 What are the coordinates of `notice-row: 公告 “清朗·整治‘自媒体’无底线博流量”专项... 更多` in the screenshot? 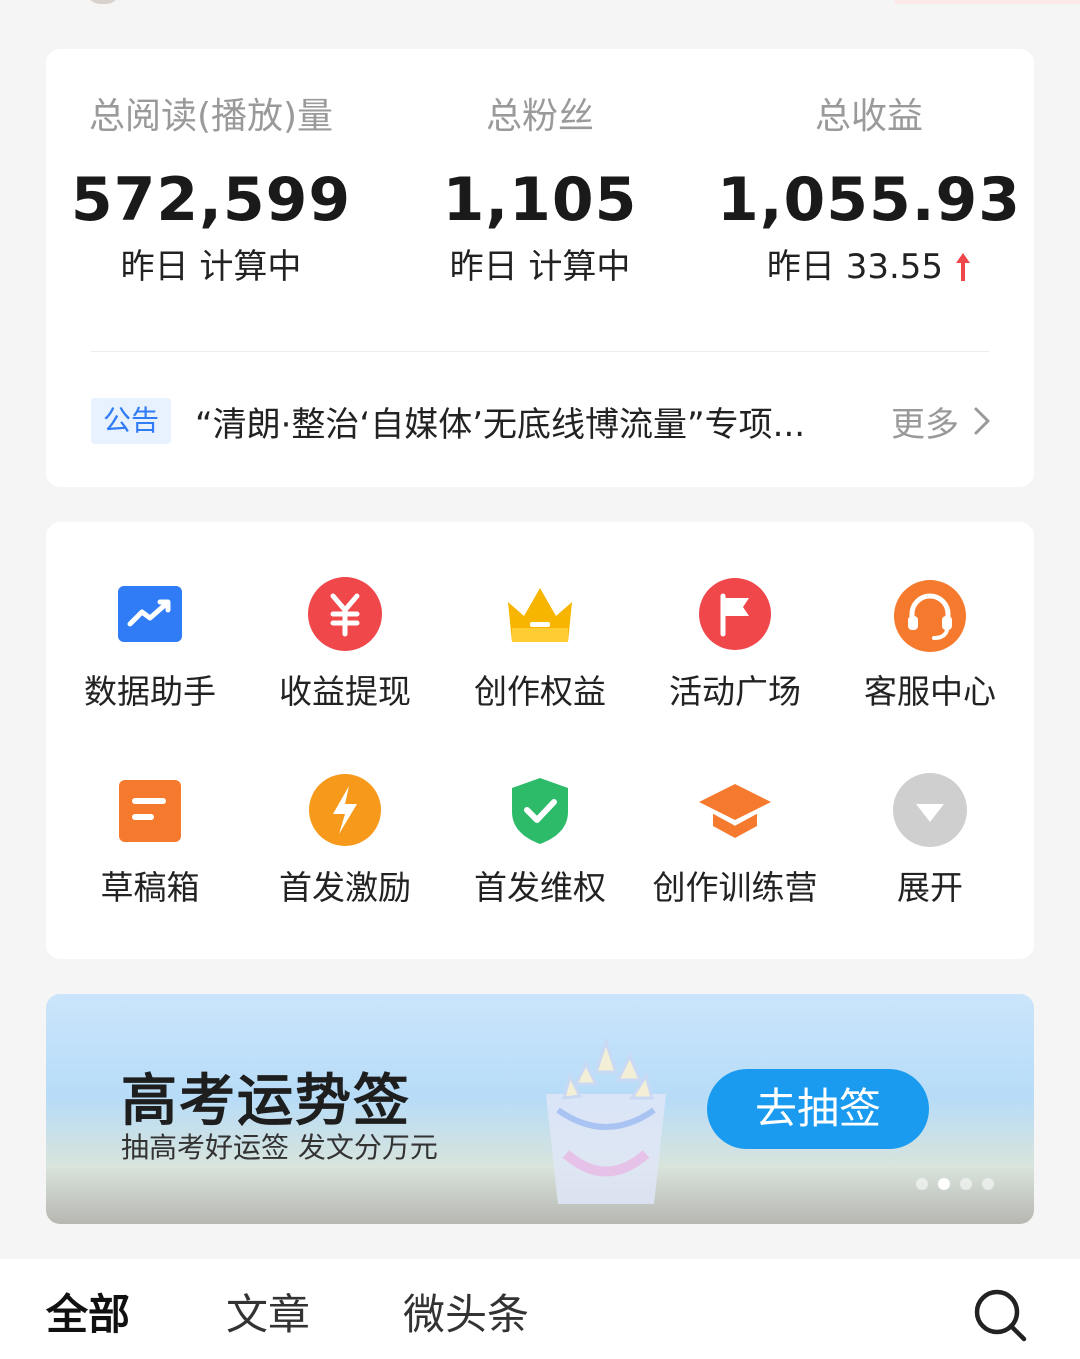 It's located at (541, 421).